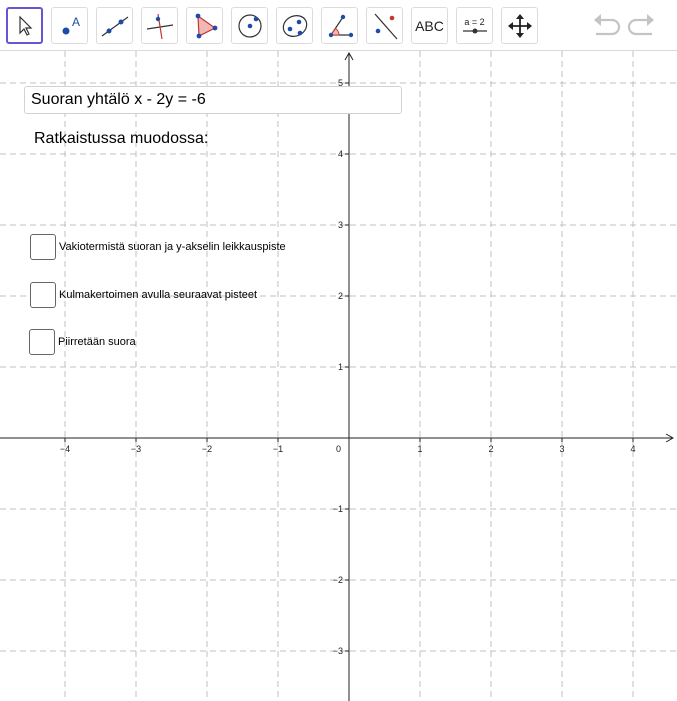  I want to click on solved-form-label: Ratkaistussa muodossa:, so click(121, 138).